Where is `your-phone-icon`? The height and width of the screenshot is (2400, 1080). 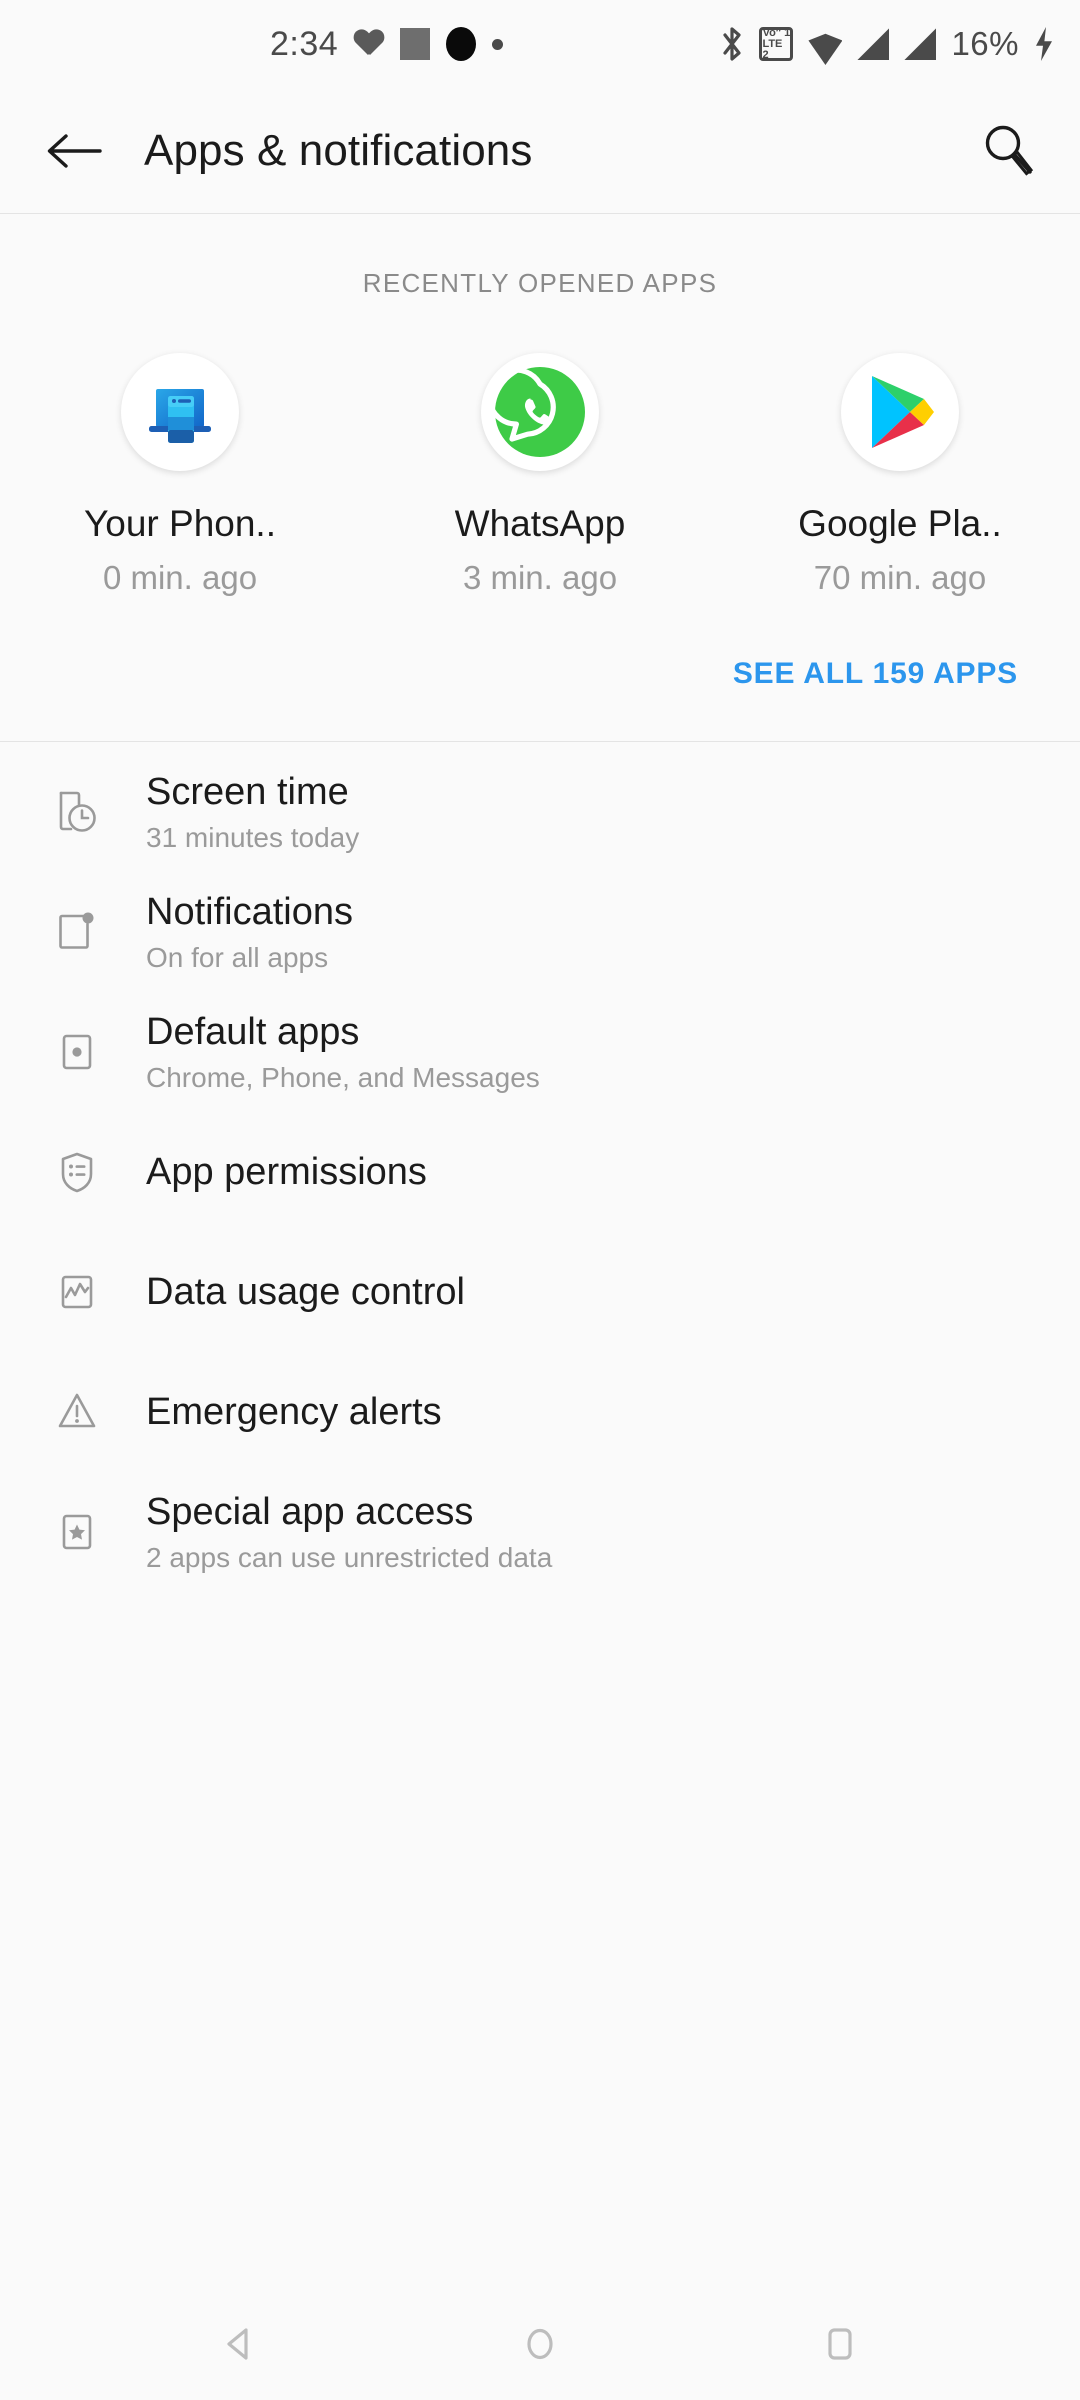
your-phone-icon is located at coordinates (180, 412).